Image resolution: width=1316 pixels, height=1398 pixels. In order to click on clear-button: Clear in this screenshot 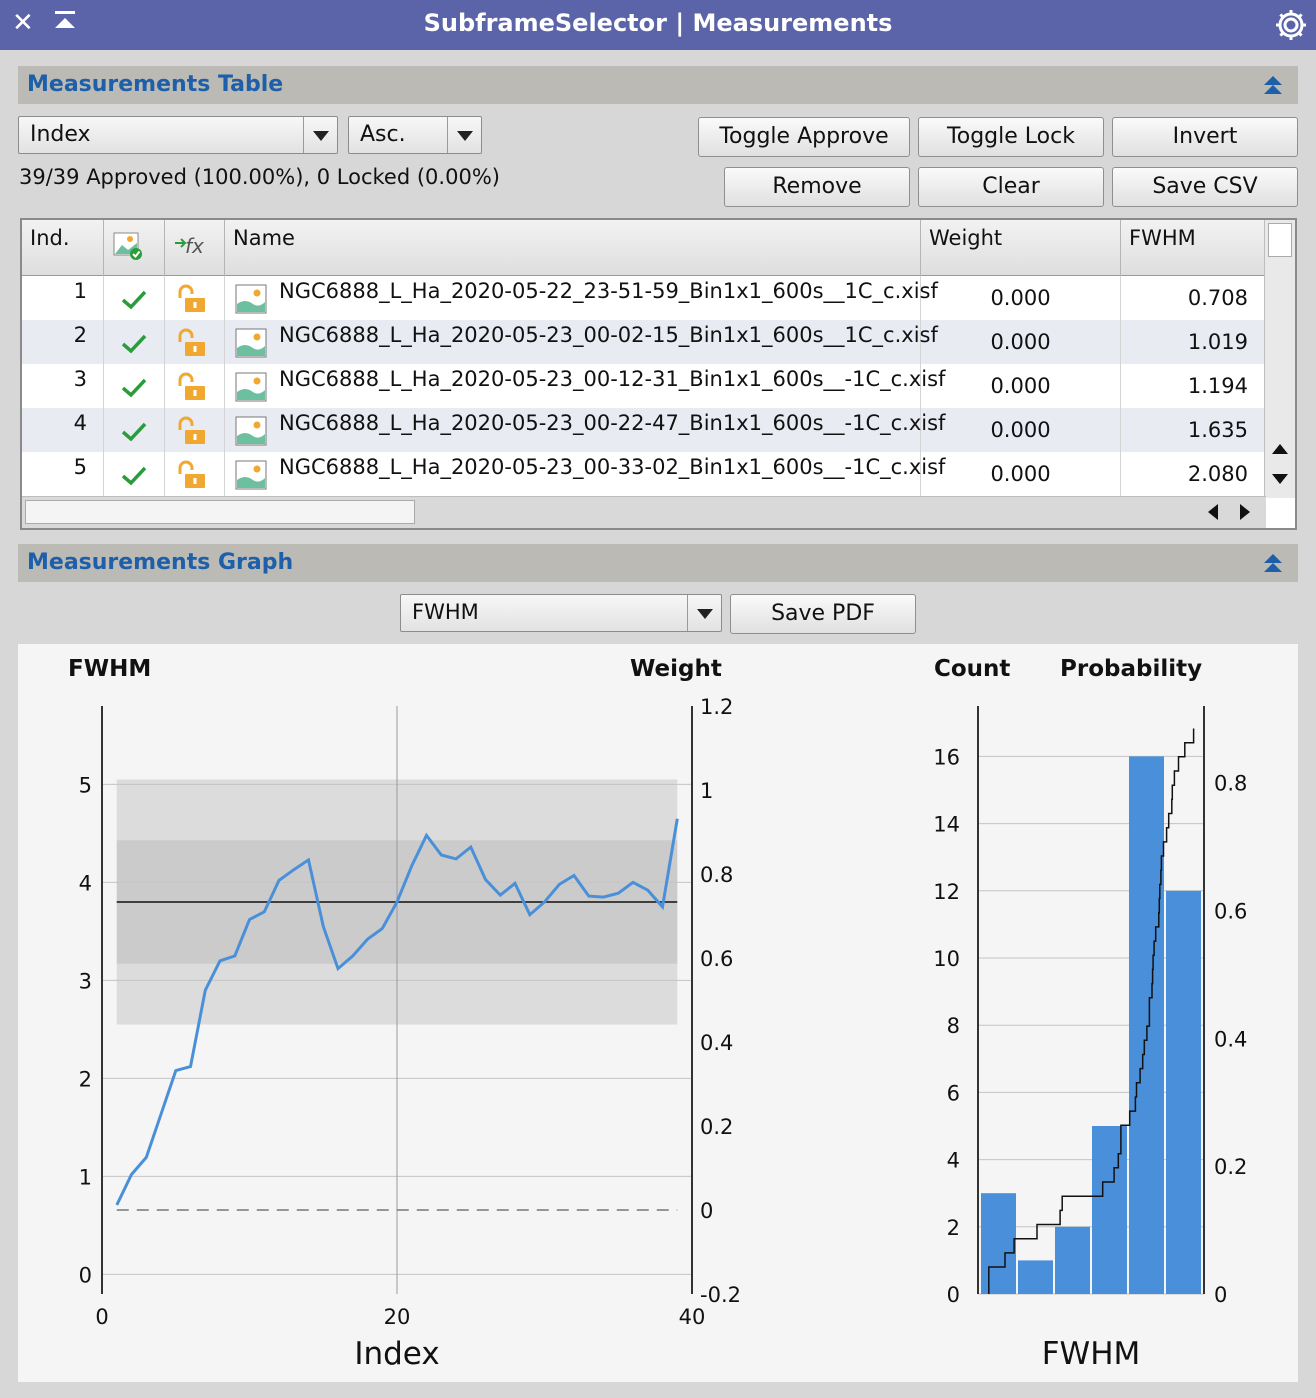, I will do `click(1011, 187)`.